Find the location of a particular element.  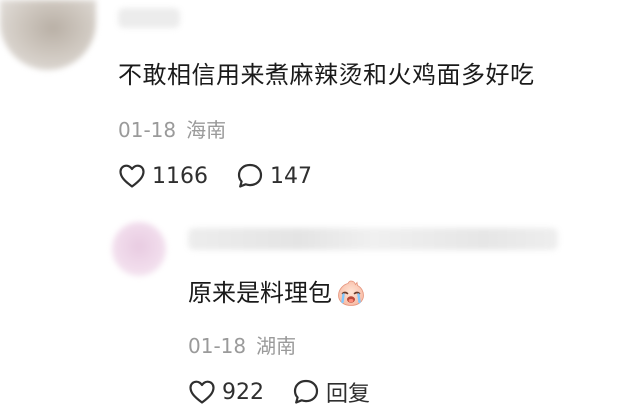

username-blurred is located at coordinates (149, 18).